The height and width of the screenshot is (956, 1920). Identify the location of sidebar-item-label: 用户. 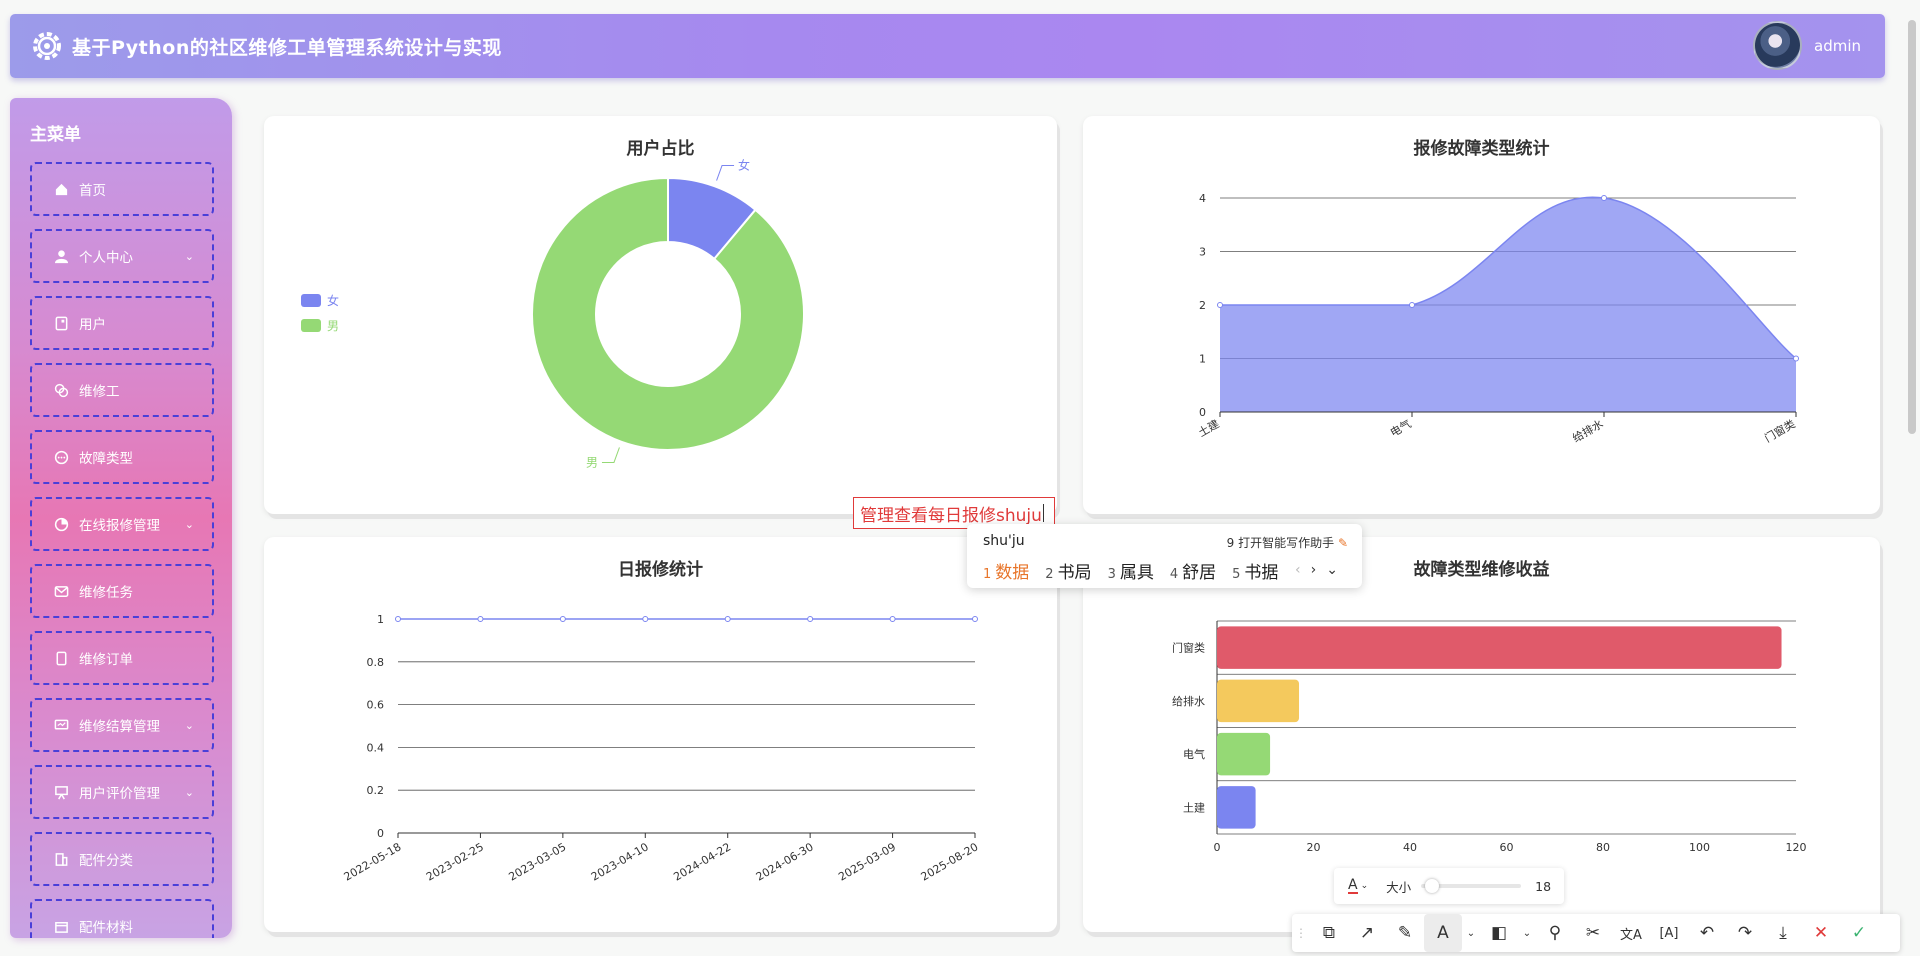
(92, 325).